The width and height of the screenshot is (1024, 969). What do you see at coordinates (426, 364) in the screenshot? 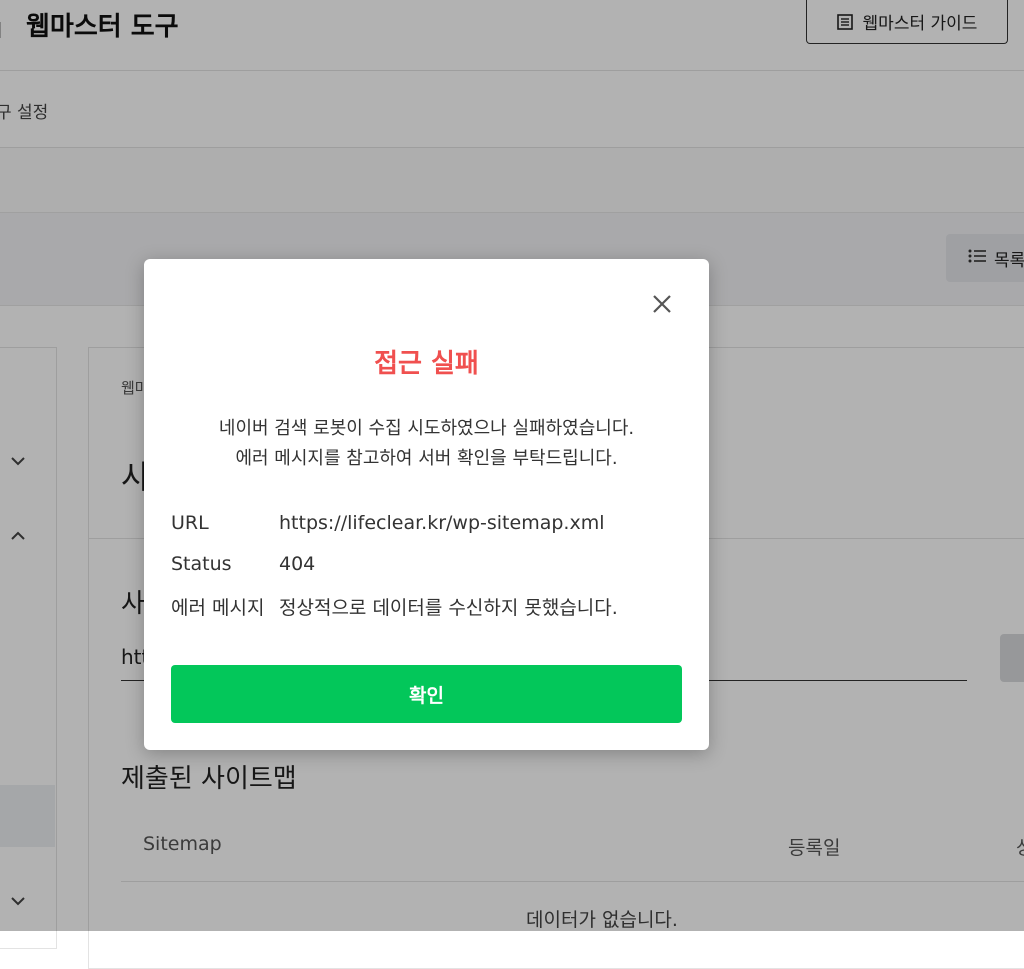
I see `dialog-title: 접근 실패` at bounding box center [426, 364].